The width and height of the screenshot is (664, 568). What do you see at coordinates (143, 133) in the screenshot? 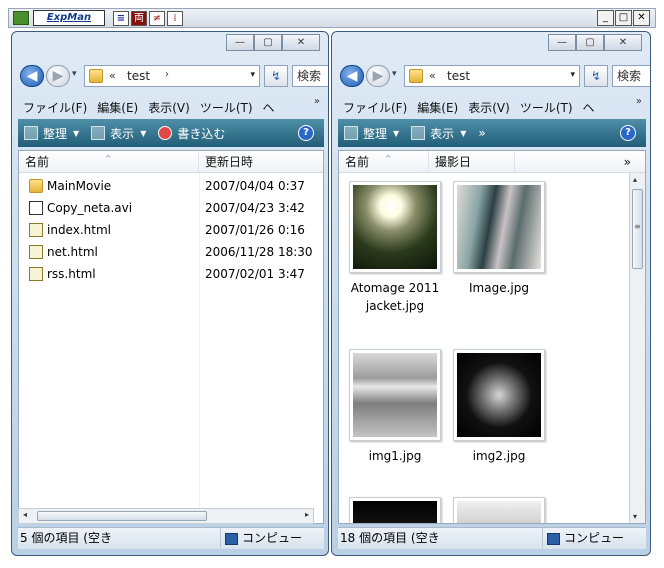
I see `view-dropdown-icon: ▼` at bounding box center [143, 133].